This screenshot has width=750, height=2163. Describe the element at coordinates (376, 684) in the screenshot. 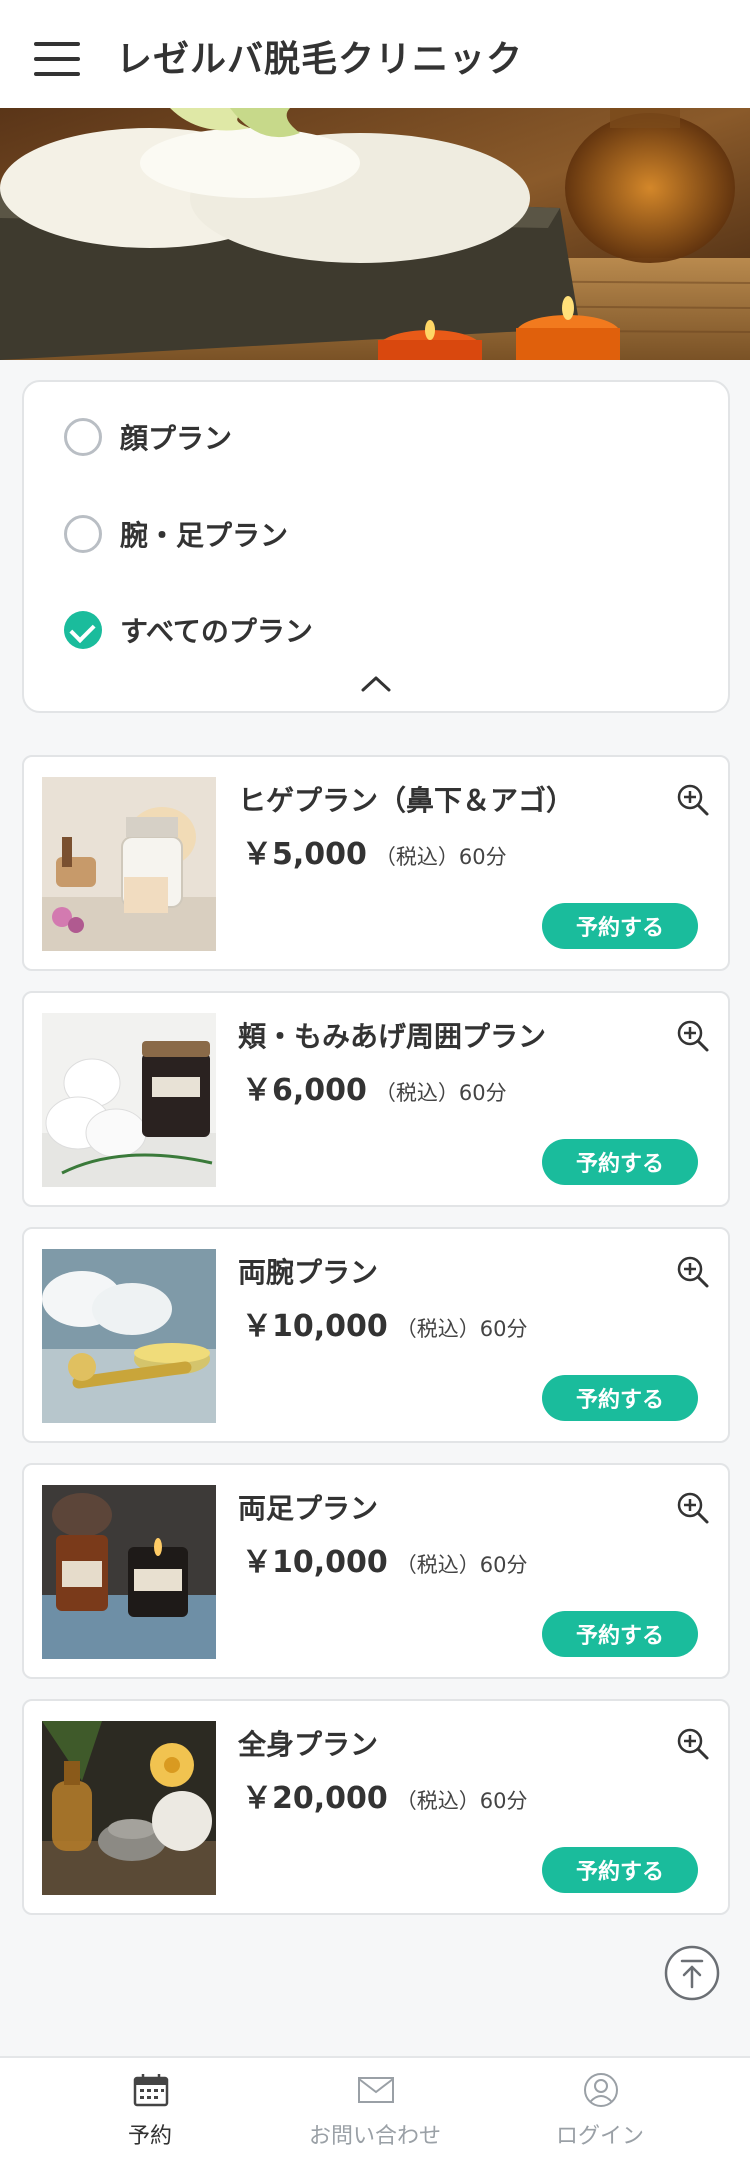

I see `chevron-up-icon` at that location.